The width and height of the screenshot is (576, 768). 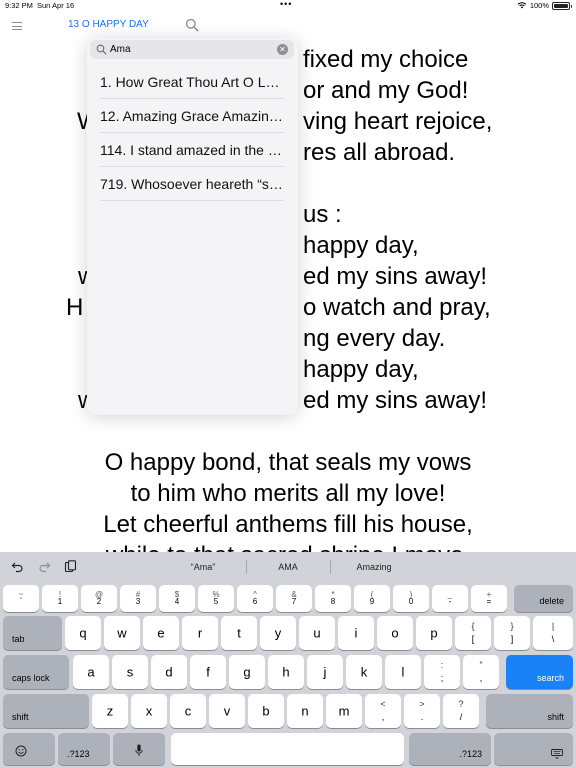 What do you see at coordinates (266, 711) in the screenshot?
I see `key: b` at bounding box center [266, 711].